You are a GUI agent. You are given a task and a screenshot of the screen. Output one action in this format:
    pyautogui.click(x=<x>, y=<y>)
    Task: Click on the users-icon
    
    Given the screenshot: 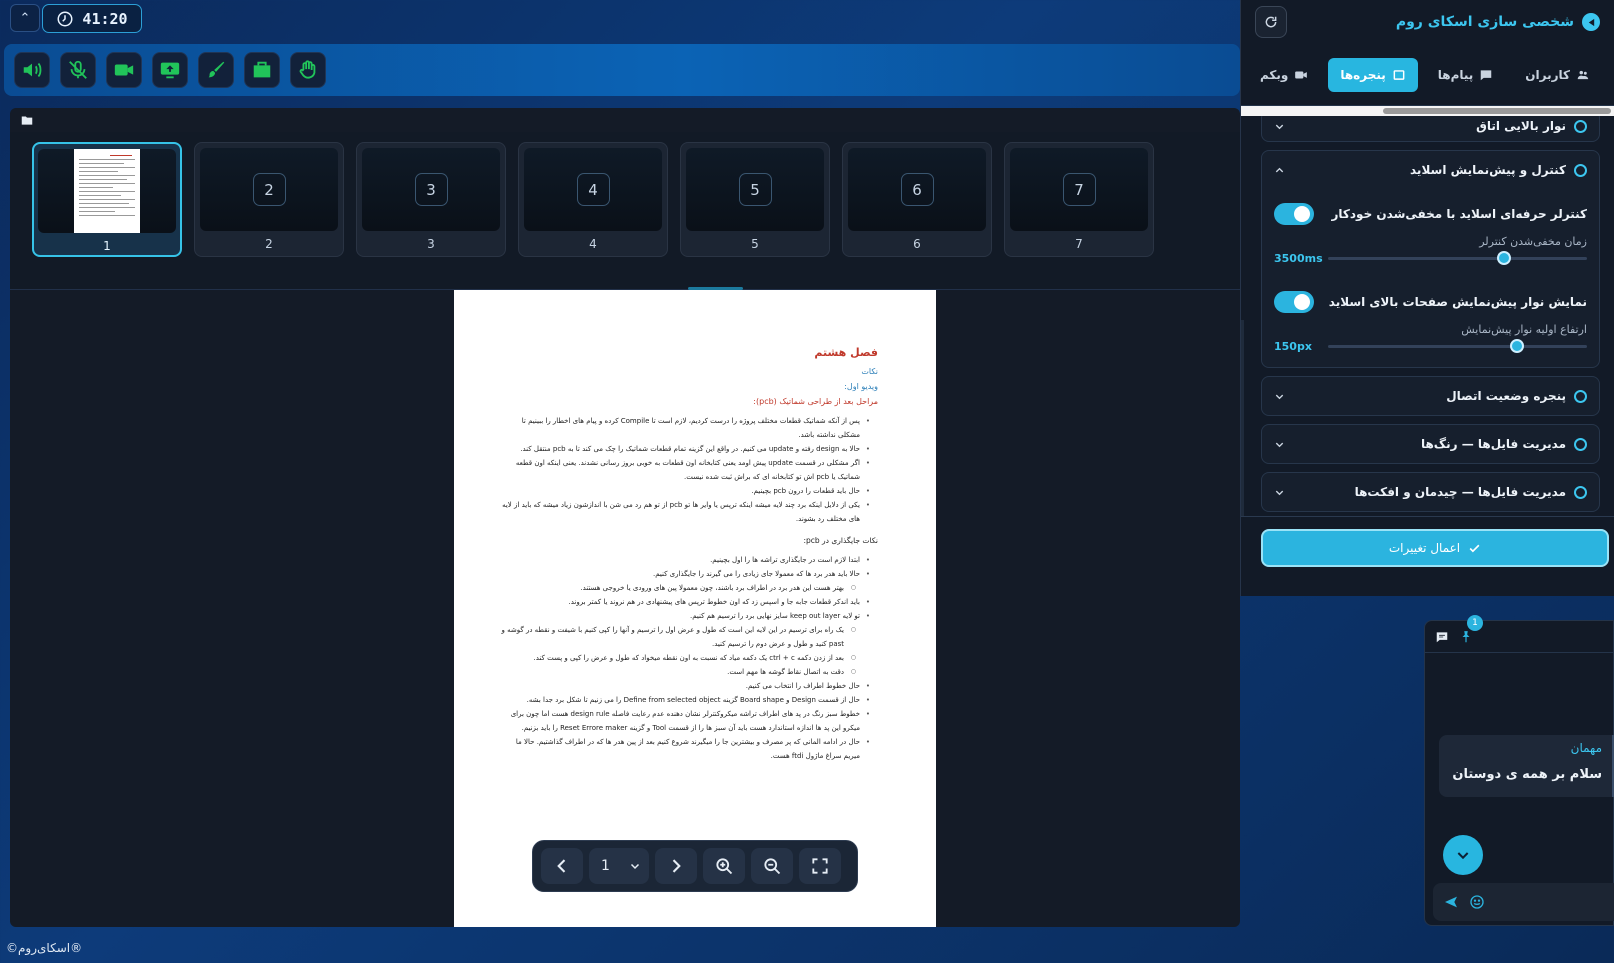 What is the action you would take?
    pyautogui.click(x=1583, y=74)
    